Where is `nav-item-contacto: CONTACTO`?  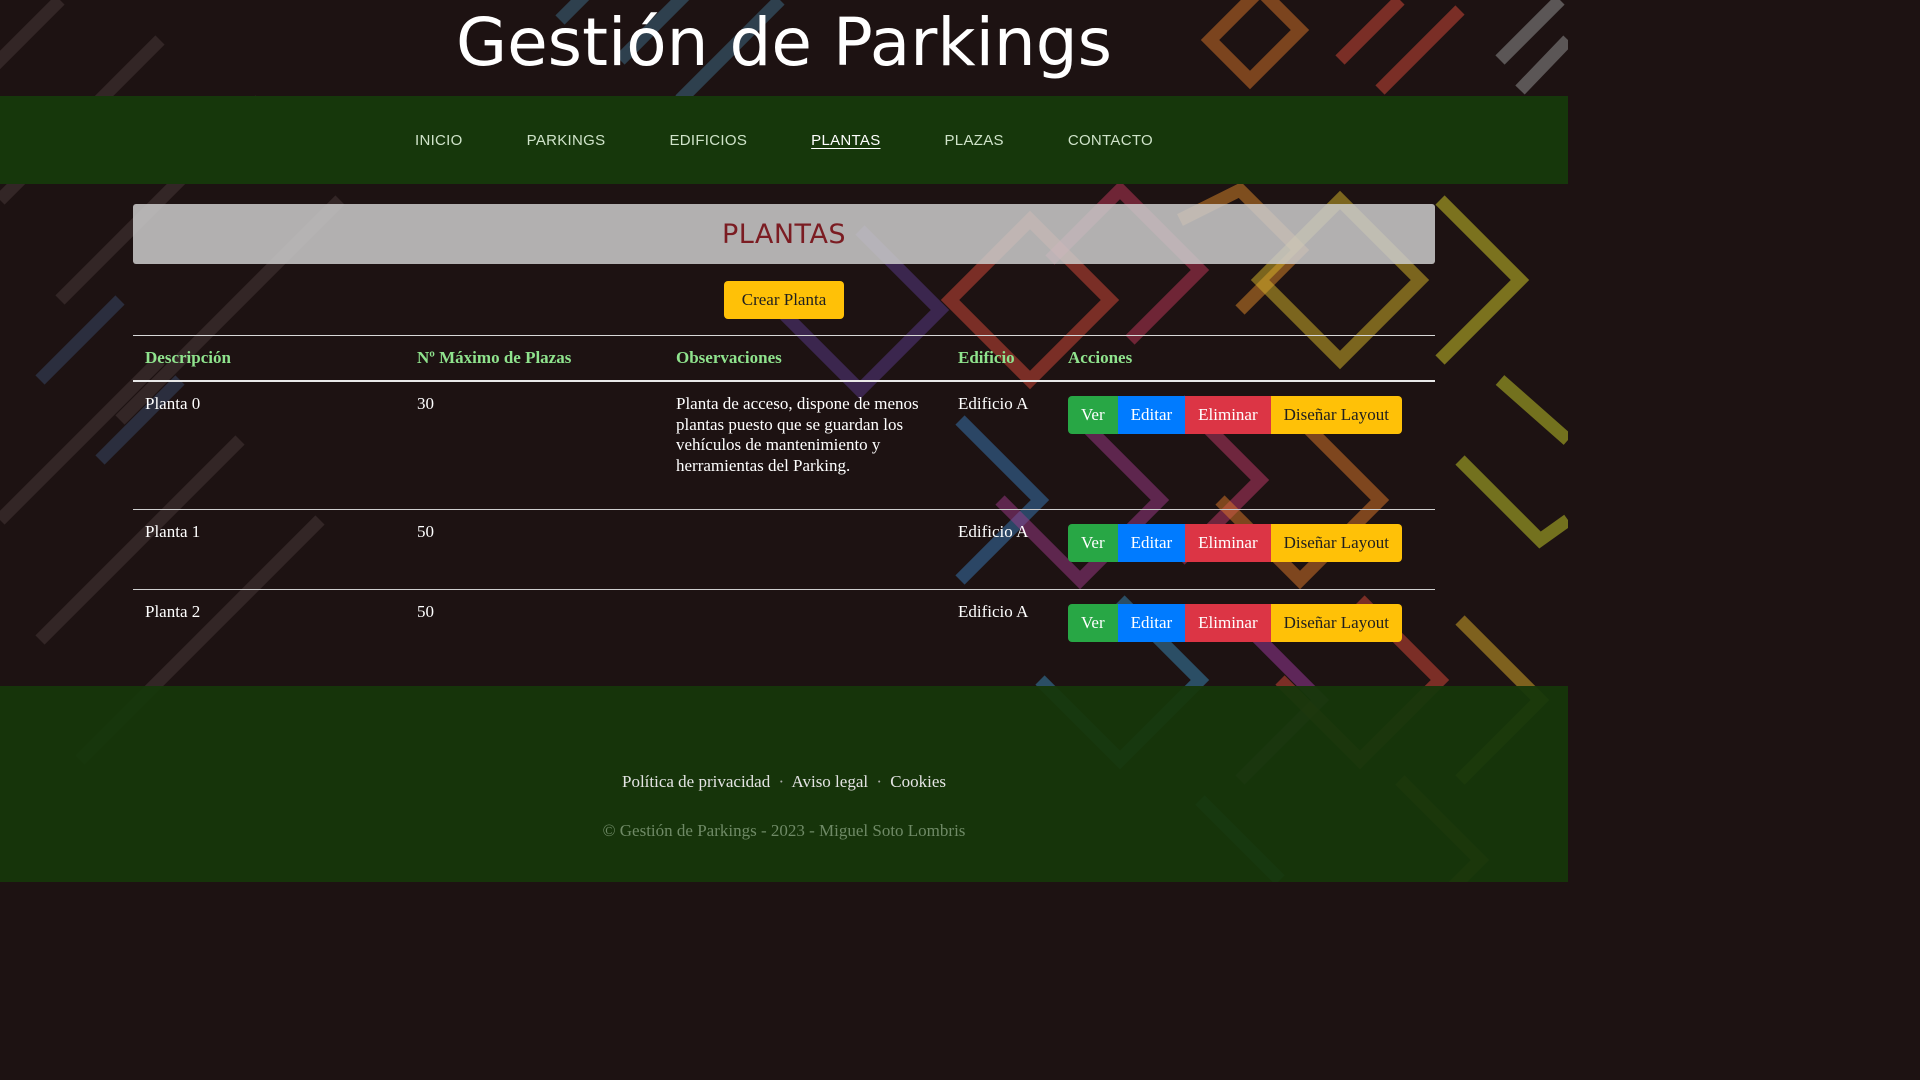 nav-item-contacto: CONTACTO is located at coordinates (1110, 140).